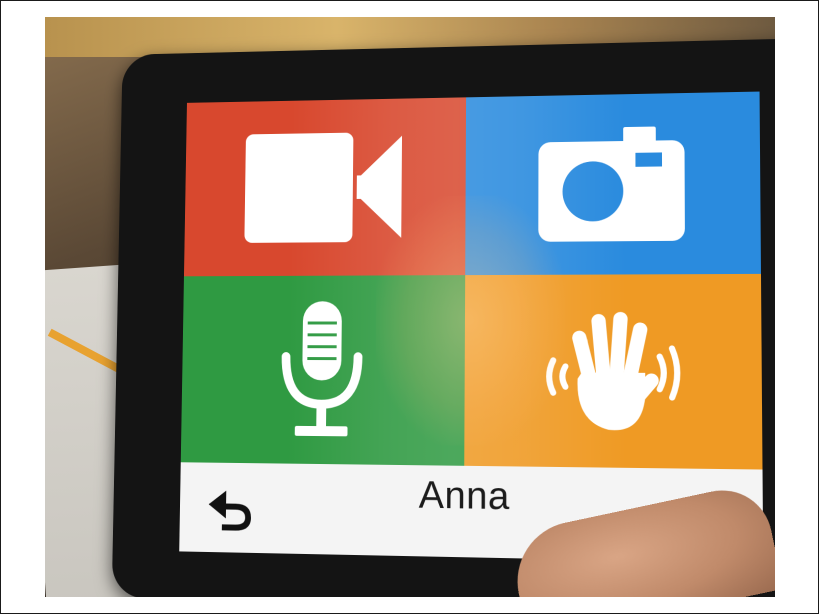 Image resolution: width=819 pixels, height=614 pixels. I want to click on photo-tile, so click(613, 183).